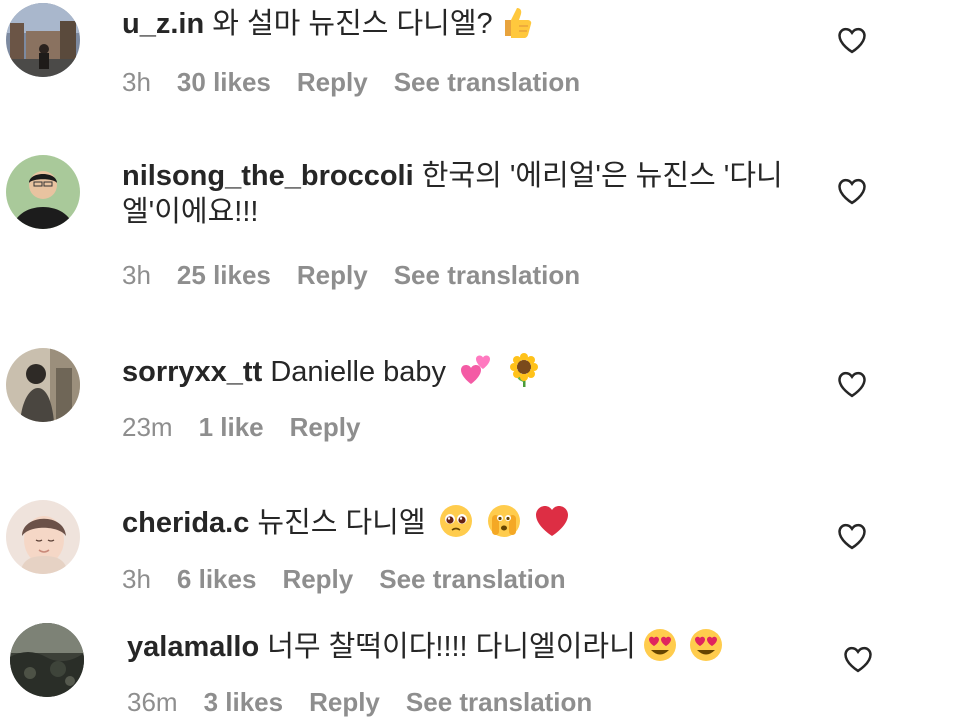  I want to click on comment-username: nilsong_the_broccoli, so click(268, 176).